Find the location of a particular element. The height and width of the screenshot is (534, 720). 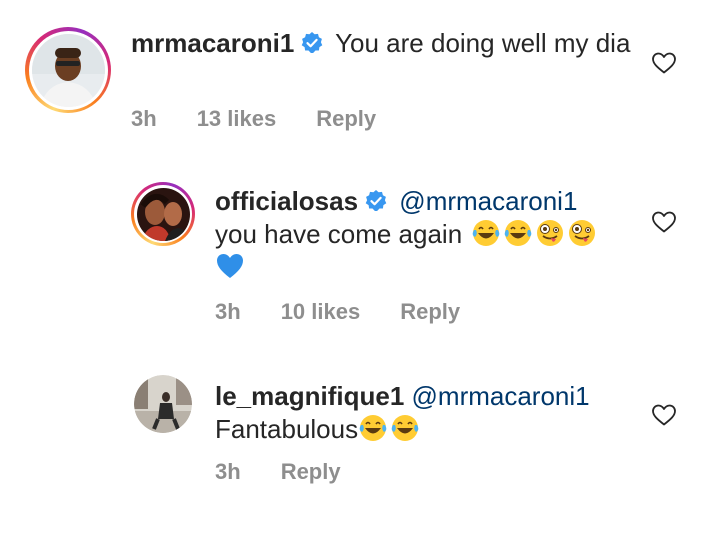

comment-meta: 3h 10 likes Reply is located at coordinates (337, 312).